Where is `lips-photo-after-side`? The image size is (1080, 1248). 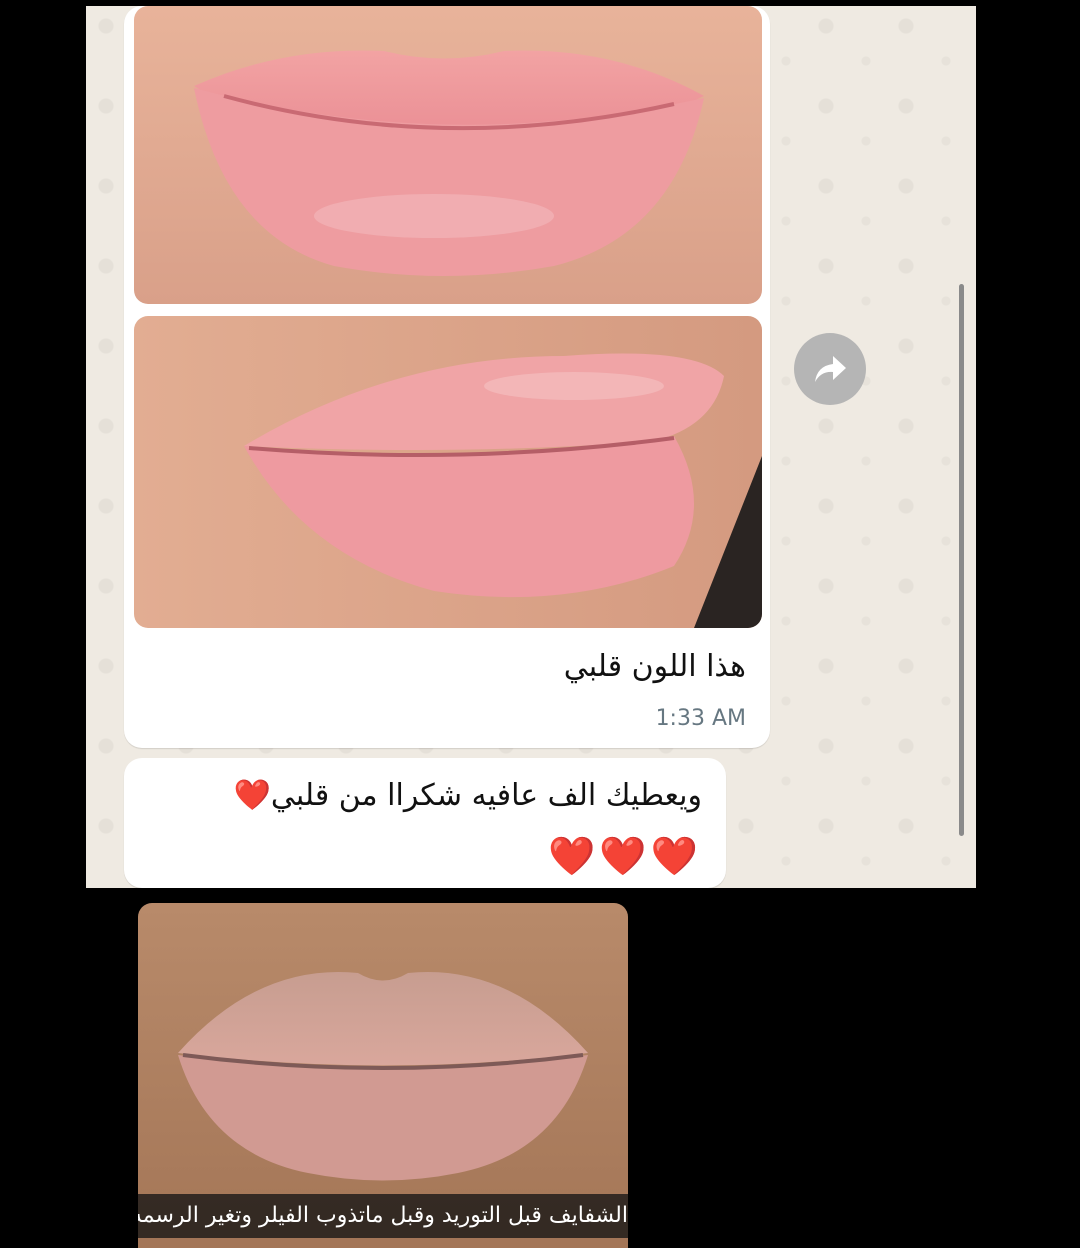
lips-photo-after-side is located at coordinates (448, 472).